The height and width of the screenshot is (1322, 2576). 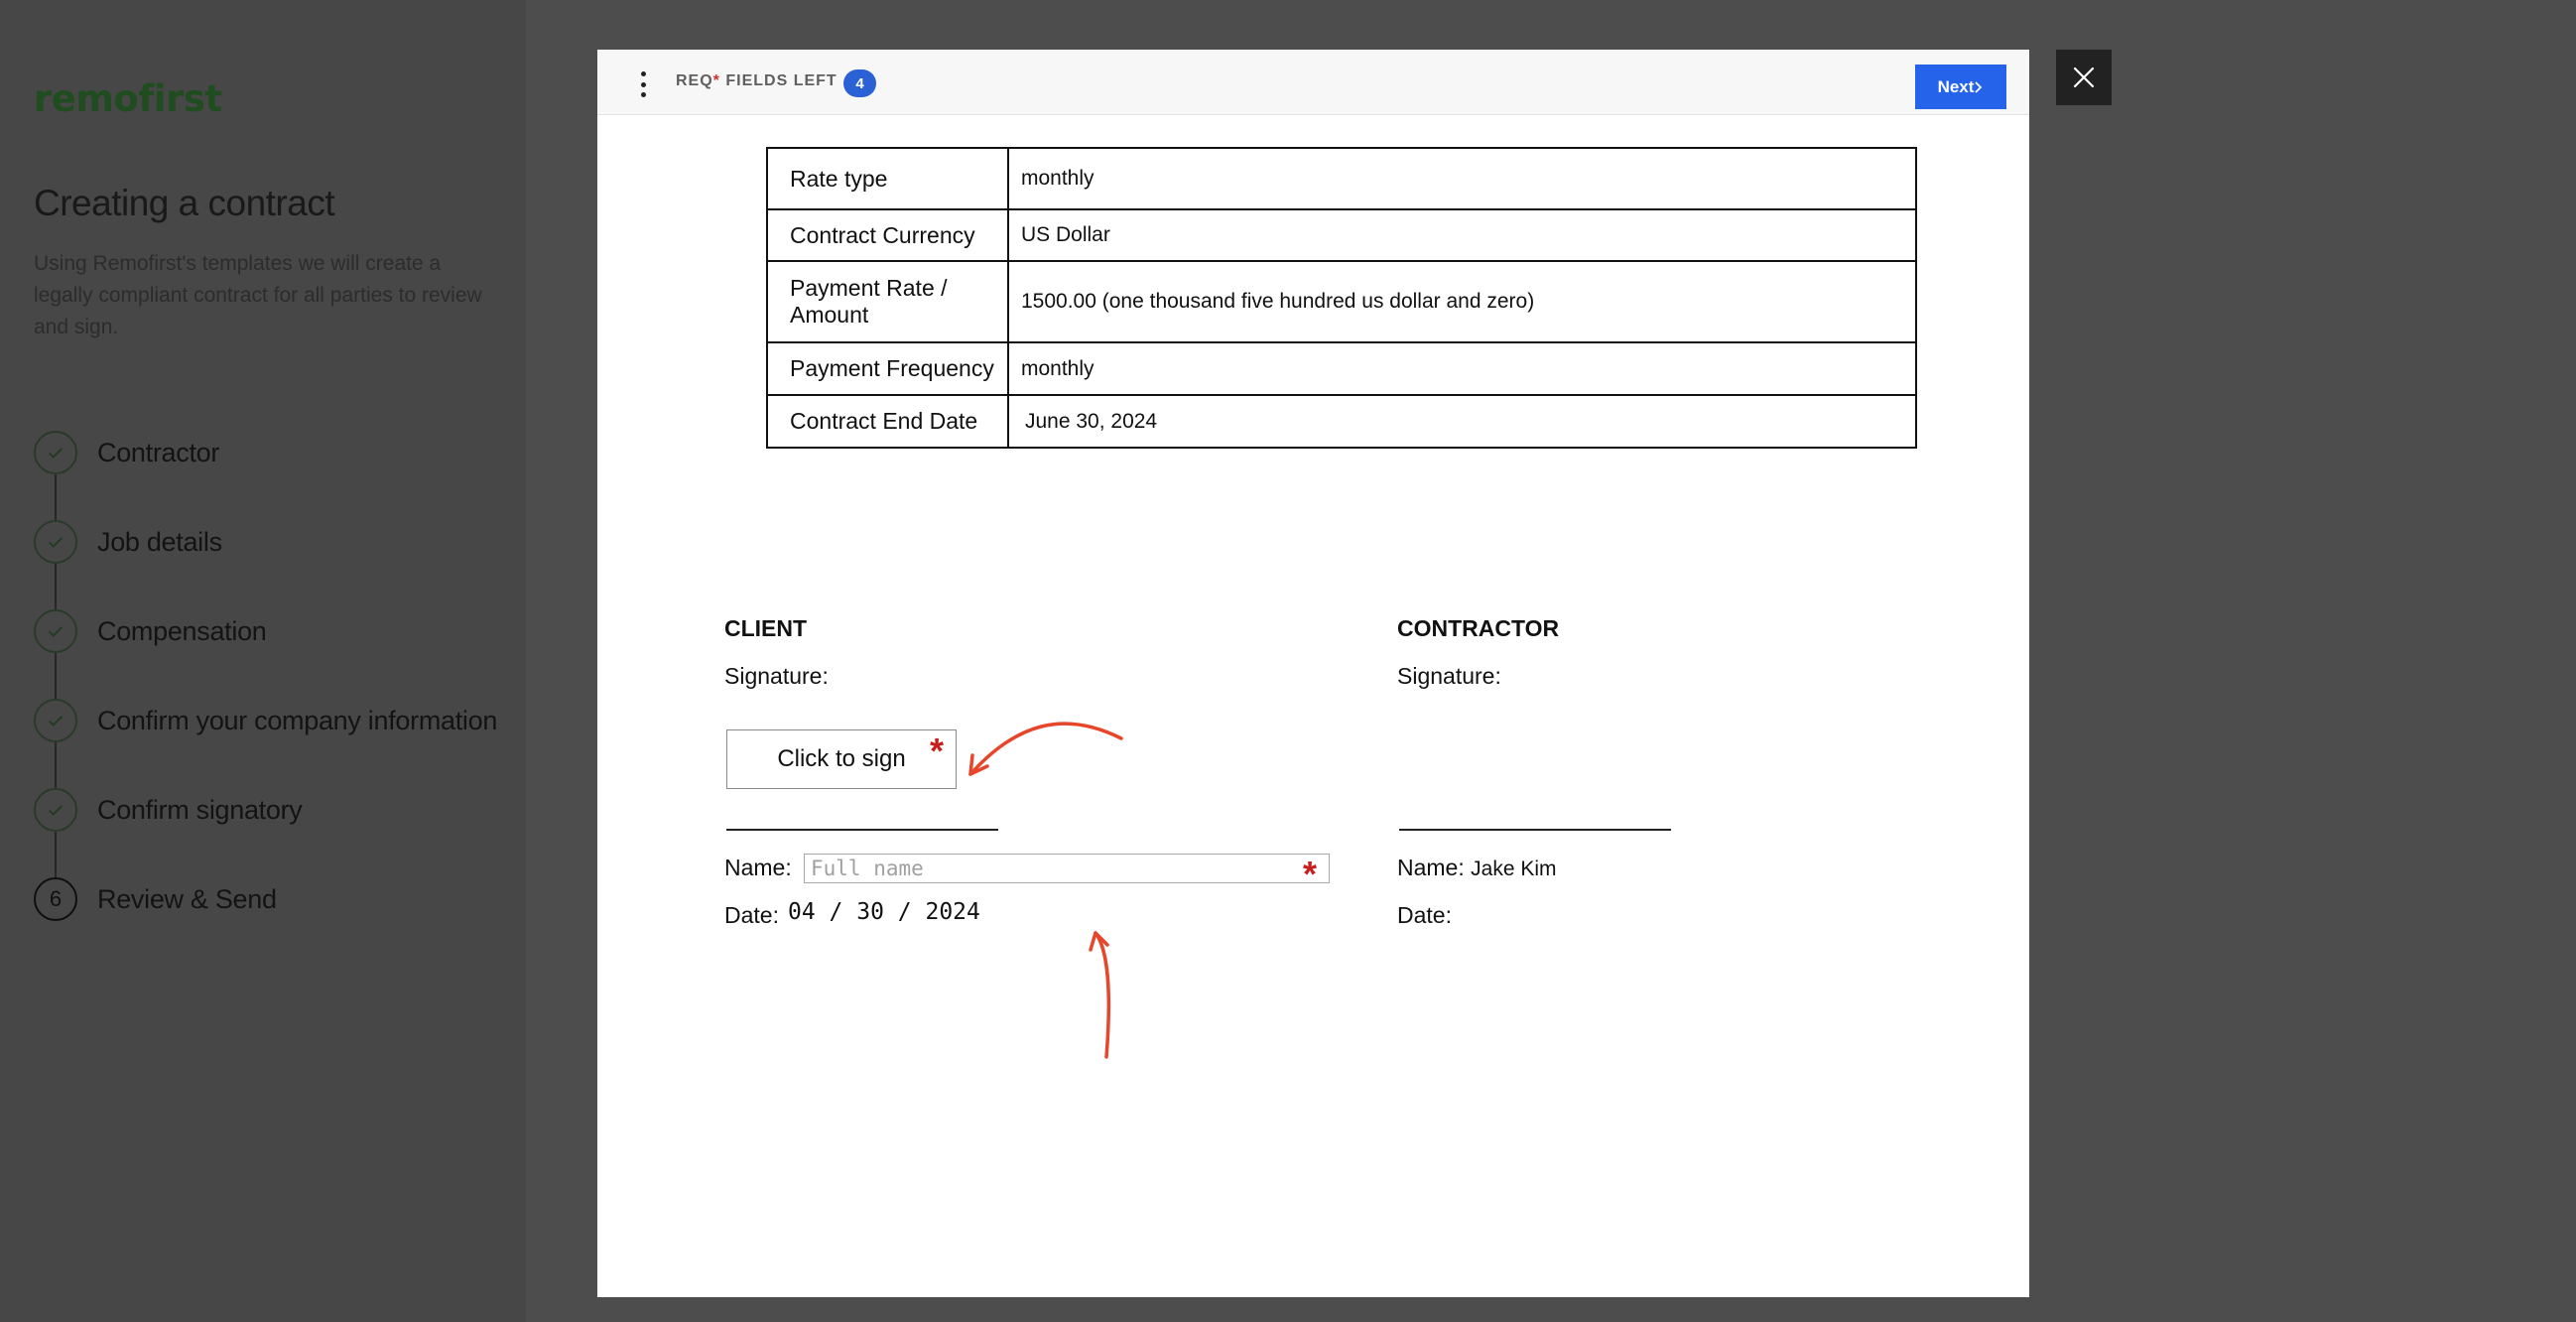 What do you see at coordinates (266, 743) in the screenshot?
I see `step-confirm-company: Confirm your company information` at bounding box center [266, 743].